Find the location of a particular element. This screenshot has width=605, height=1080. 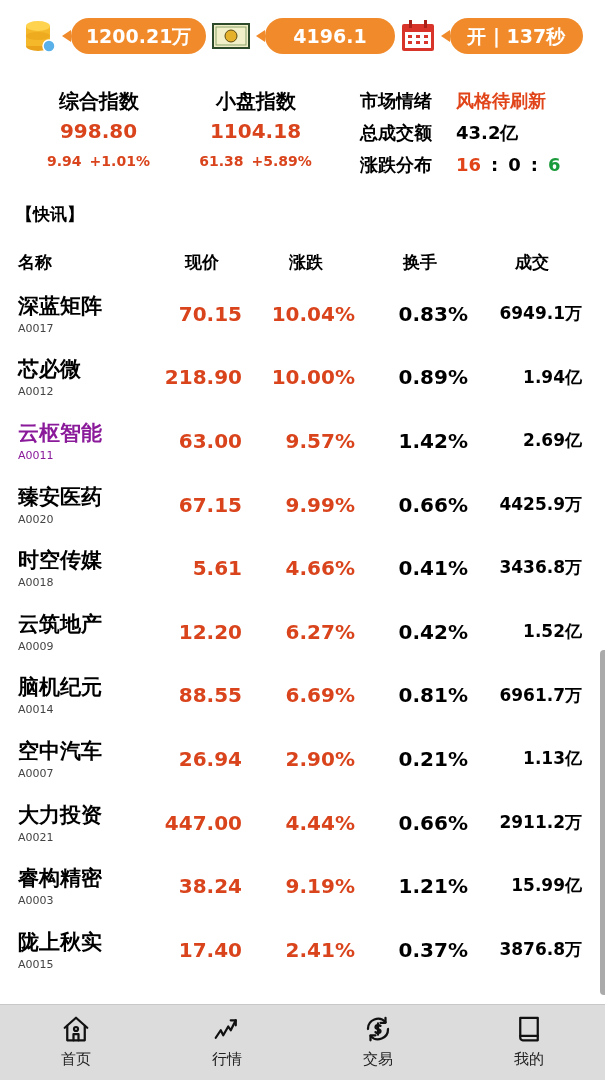

volume-cell-text: 1.94亿 is located at coordinates (552, 377).